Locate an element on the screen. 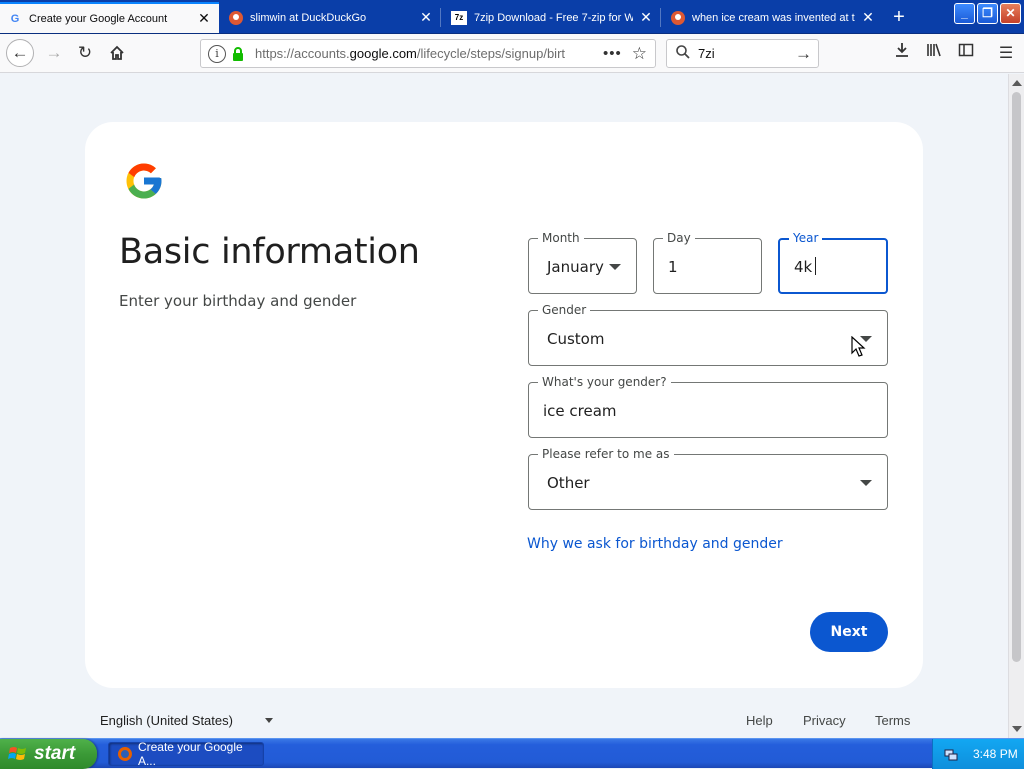 This screenshot has height=769, width=1024. windows-flag-icon is located at coordinates (17, 753).